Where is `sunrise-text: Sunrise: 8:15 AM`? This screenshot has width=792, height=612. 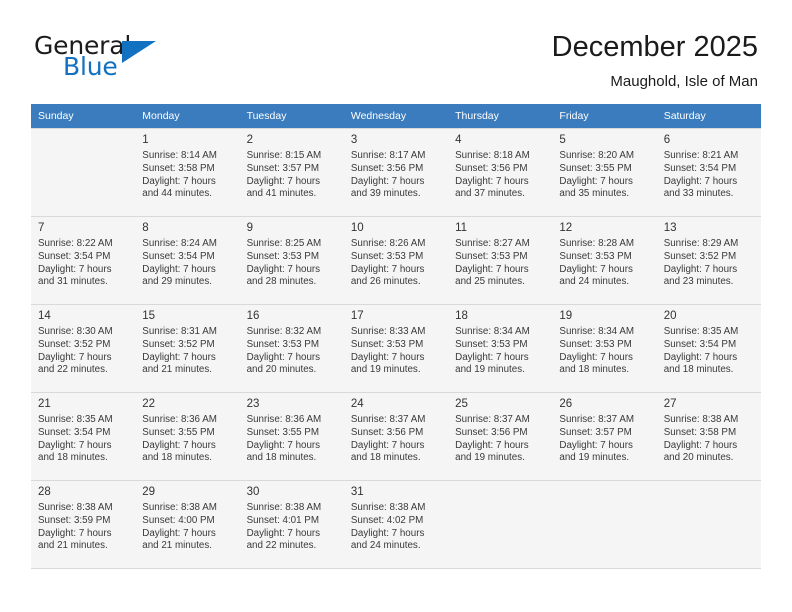 sunrise-text: Sunrise: 8:15 AM is located at coordinates (284, 155).